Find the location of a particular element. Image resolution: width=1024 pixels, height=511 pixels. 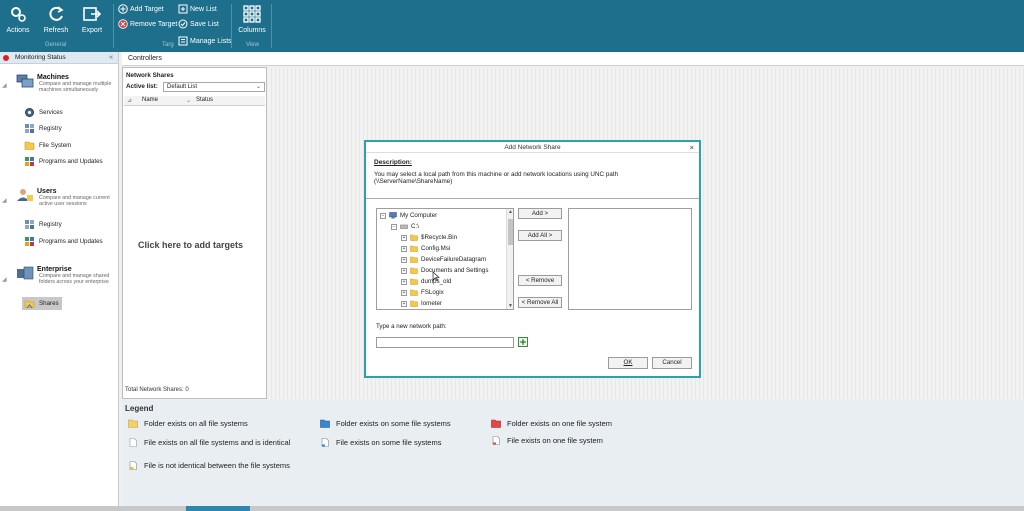

new-list-label: New List is located at coordinates (203, 9).